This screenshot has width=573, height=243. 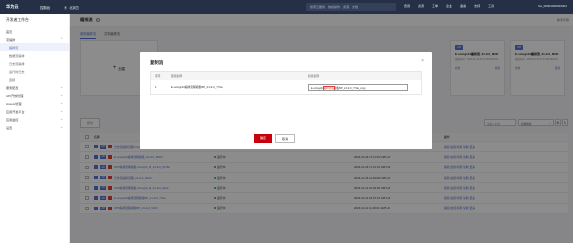 What do you see at coordinates (61, 39) in the screenshot?
I see `chevron-icon: ⌃` at bounding box center [61, 39].